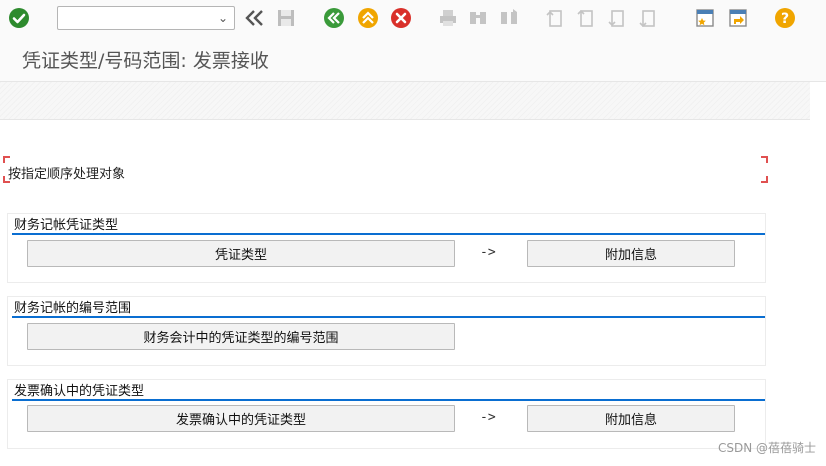 The image size is (826, 466). Describe the element at coordinates (223, 18) in the screenshot. I see `chevron-down-icon: ⌄` at that location.